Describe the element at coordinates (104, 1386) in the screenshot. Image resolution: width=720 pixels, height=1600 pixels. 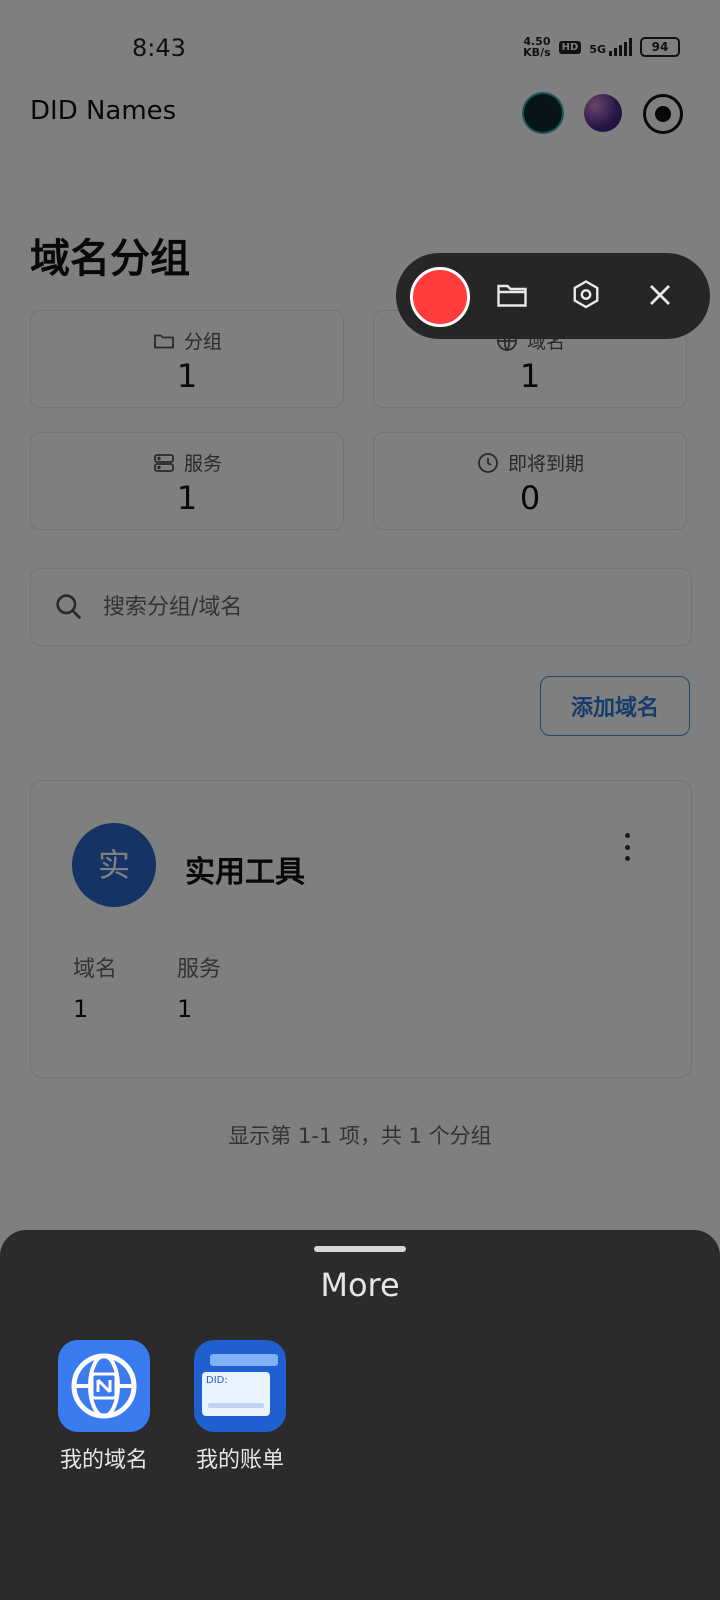
I see `globe-icon` at that location.